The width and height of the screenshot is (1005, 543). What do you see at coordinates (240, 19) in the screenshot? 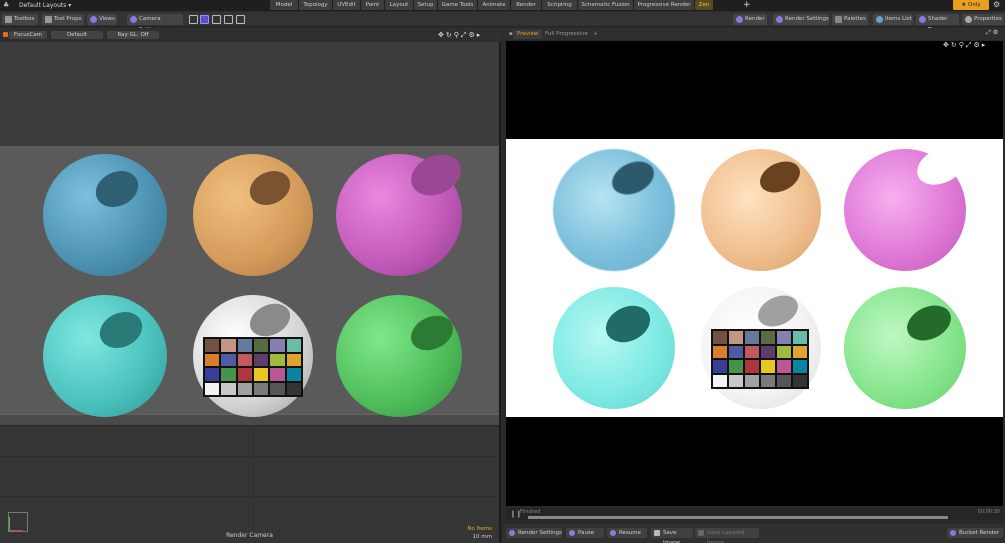
I see `select-material-icon` at bounding box center [240, 19].